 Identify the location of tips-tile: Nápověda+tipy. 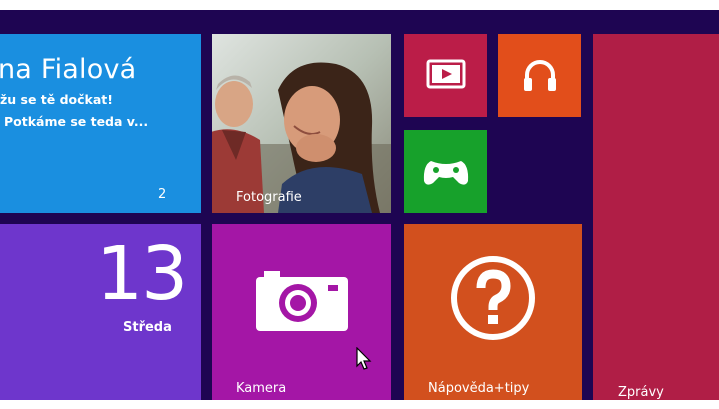
(493, 312).